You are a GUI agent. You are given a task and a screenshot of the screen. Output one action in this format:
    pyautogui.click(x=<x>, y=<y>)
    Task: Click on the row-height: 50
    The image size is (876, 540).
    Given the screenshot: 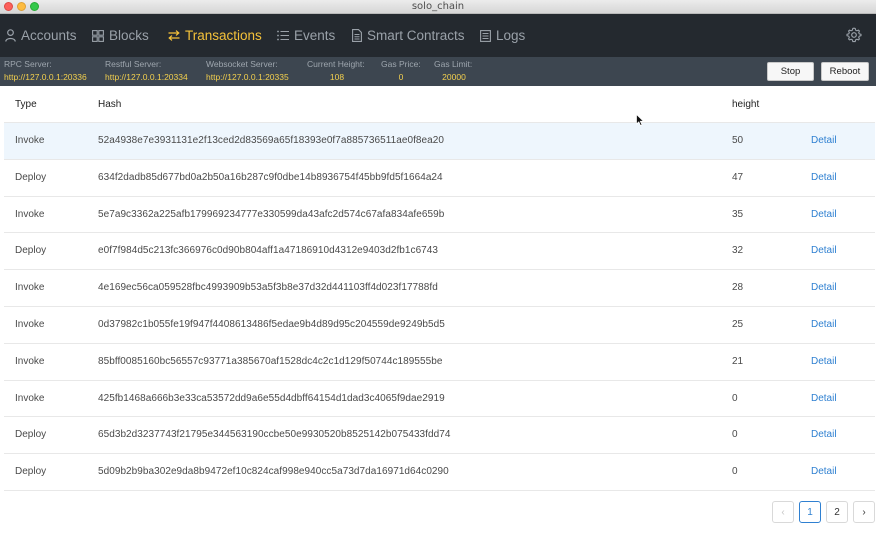 What is the action you would take?
    pyautogui.click(x=738, y=140)
    